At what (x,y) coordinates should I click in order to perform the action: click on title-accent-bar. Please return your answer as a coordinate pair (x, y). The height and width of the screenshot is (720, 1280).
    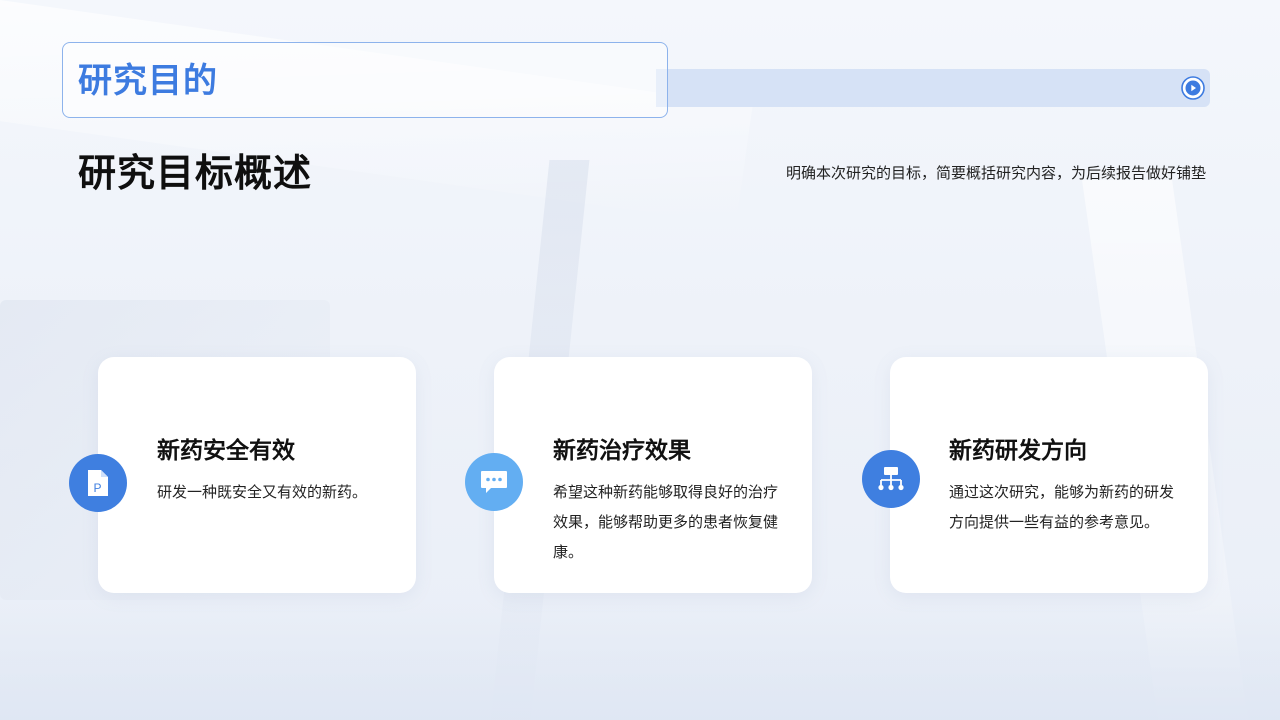
    Looking at the image, I should click on (933, 88).